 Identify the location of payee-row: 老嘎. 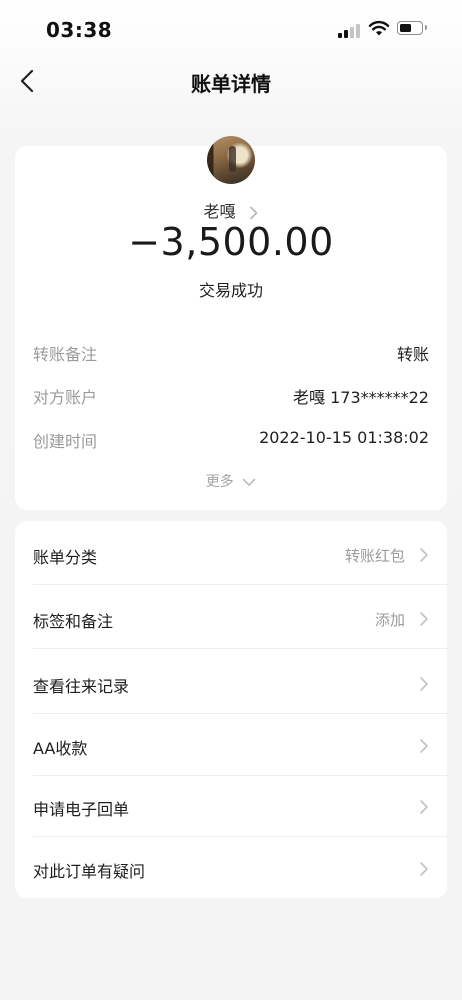
(231, 210).